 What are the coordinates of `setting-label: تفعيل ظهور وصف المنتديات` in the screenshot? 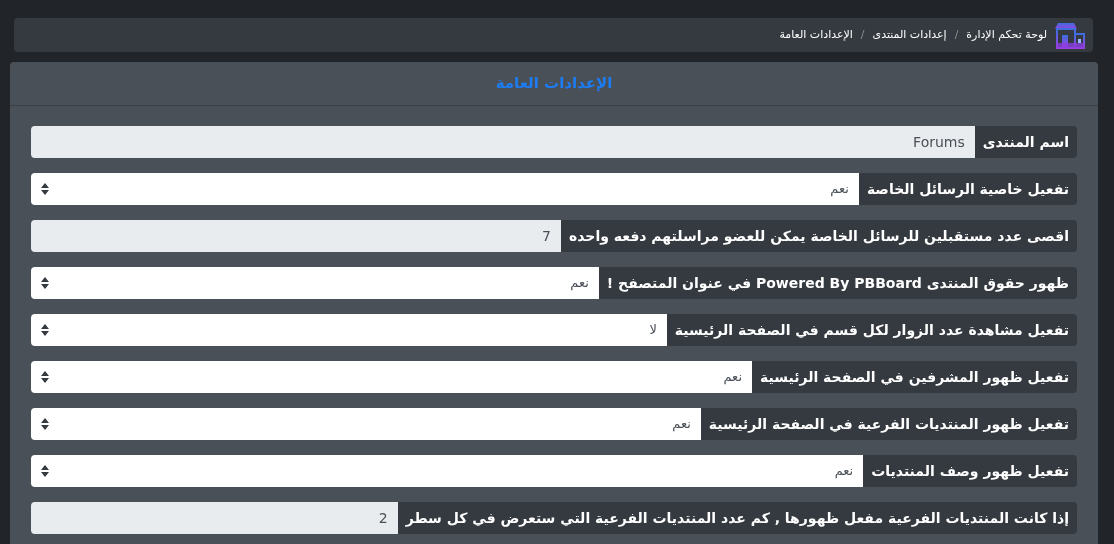 It's located at (970, 471).